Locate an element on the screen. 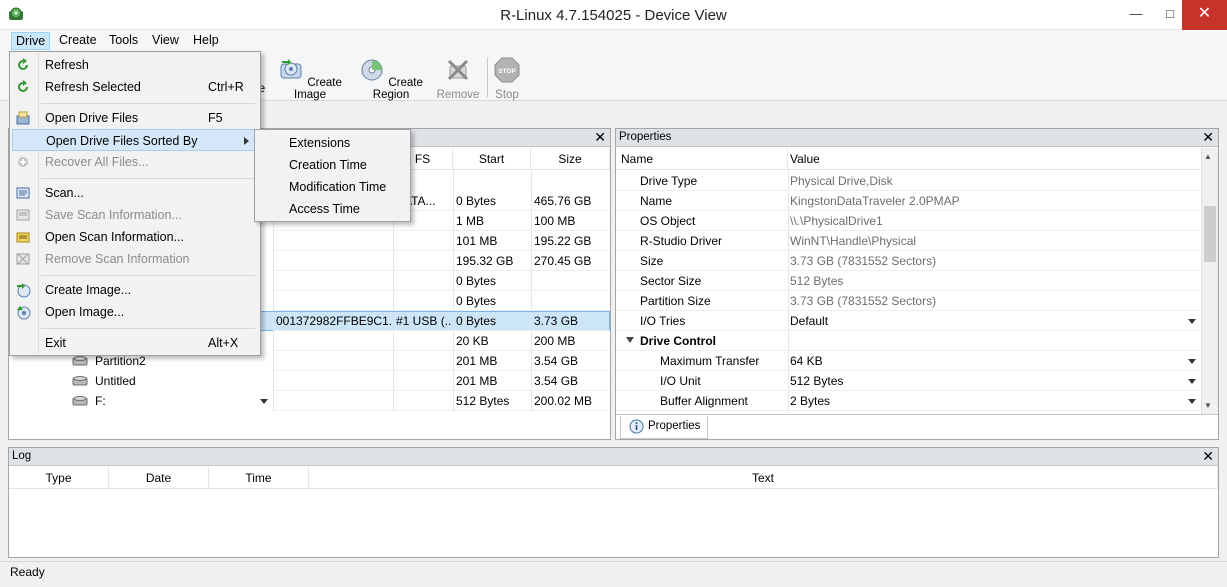 This screenshot has width=1227, height=587. refresh-icon is located at coordinates (23, 64).